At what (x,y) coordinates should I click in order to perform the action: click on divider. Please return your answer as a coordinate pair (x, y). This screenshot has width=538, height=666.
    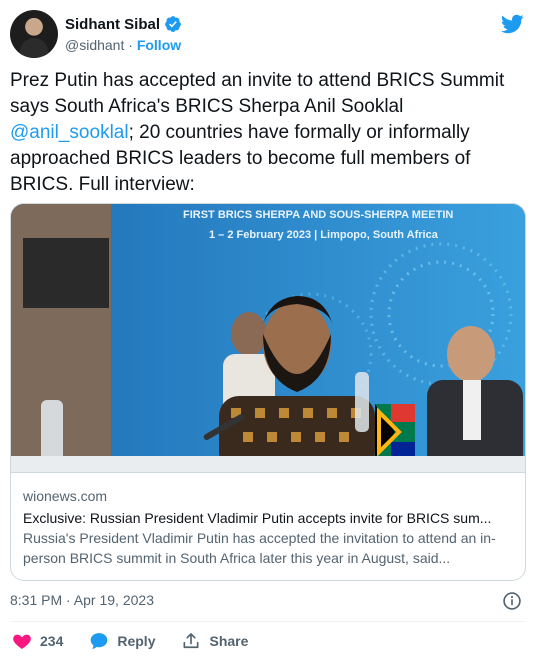
    Looking at the image, I should click on (268, 621).